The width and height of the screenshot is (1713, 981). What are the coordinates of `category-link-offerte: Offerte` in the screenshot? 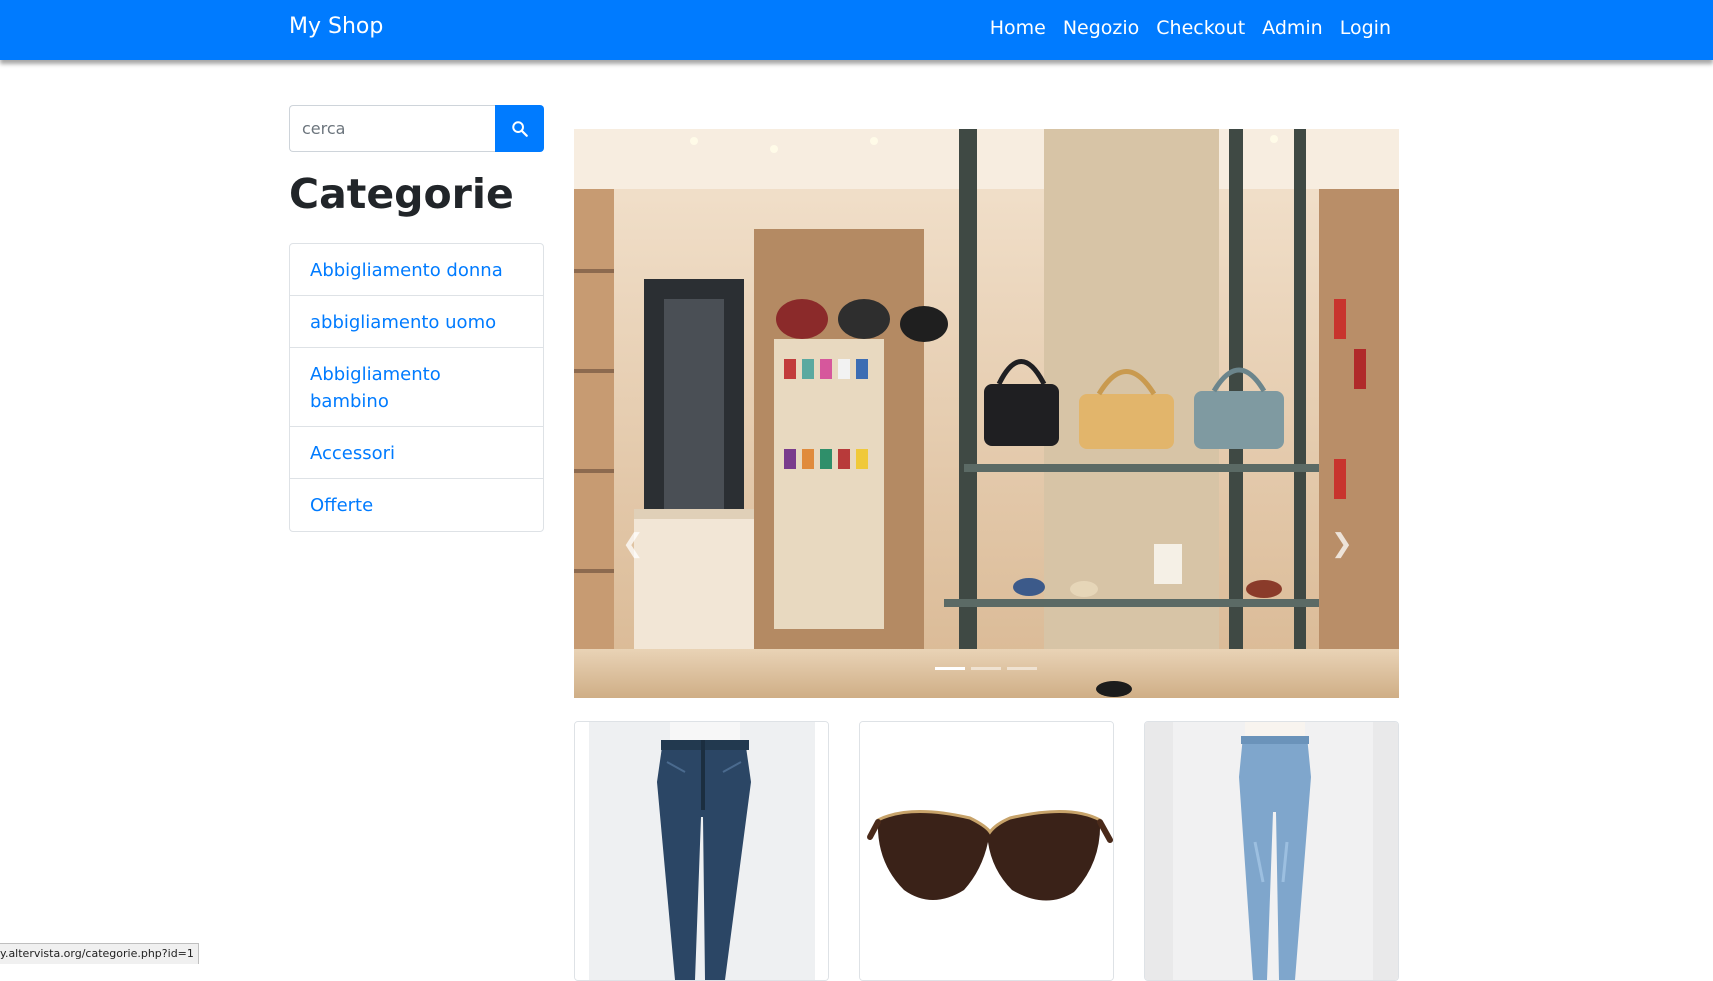 It's located at (416, 505).